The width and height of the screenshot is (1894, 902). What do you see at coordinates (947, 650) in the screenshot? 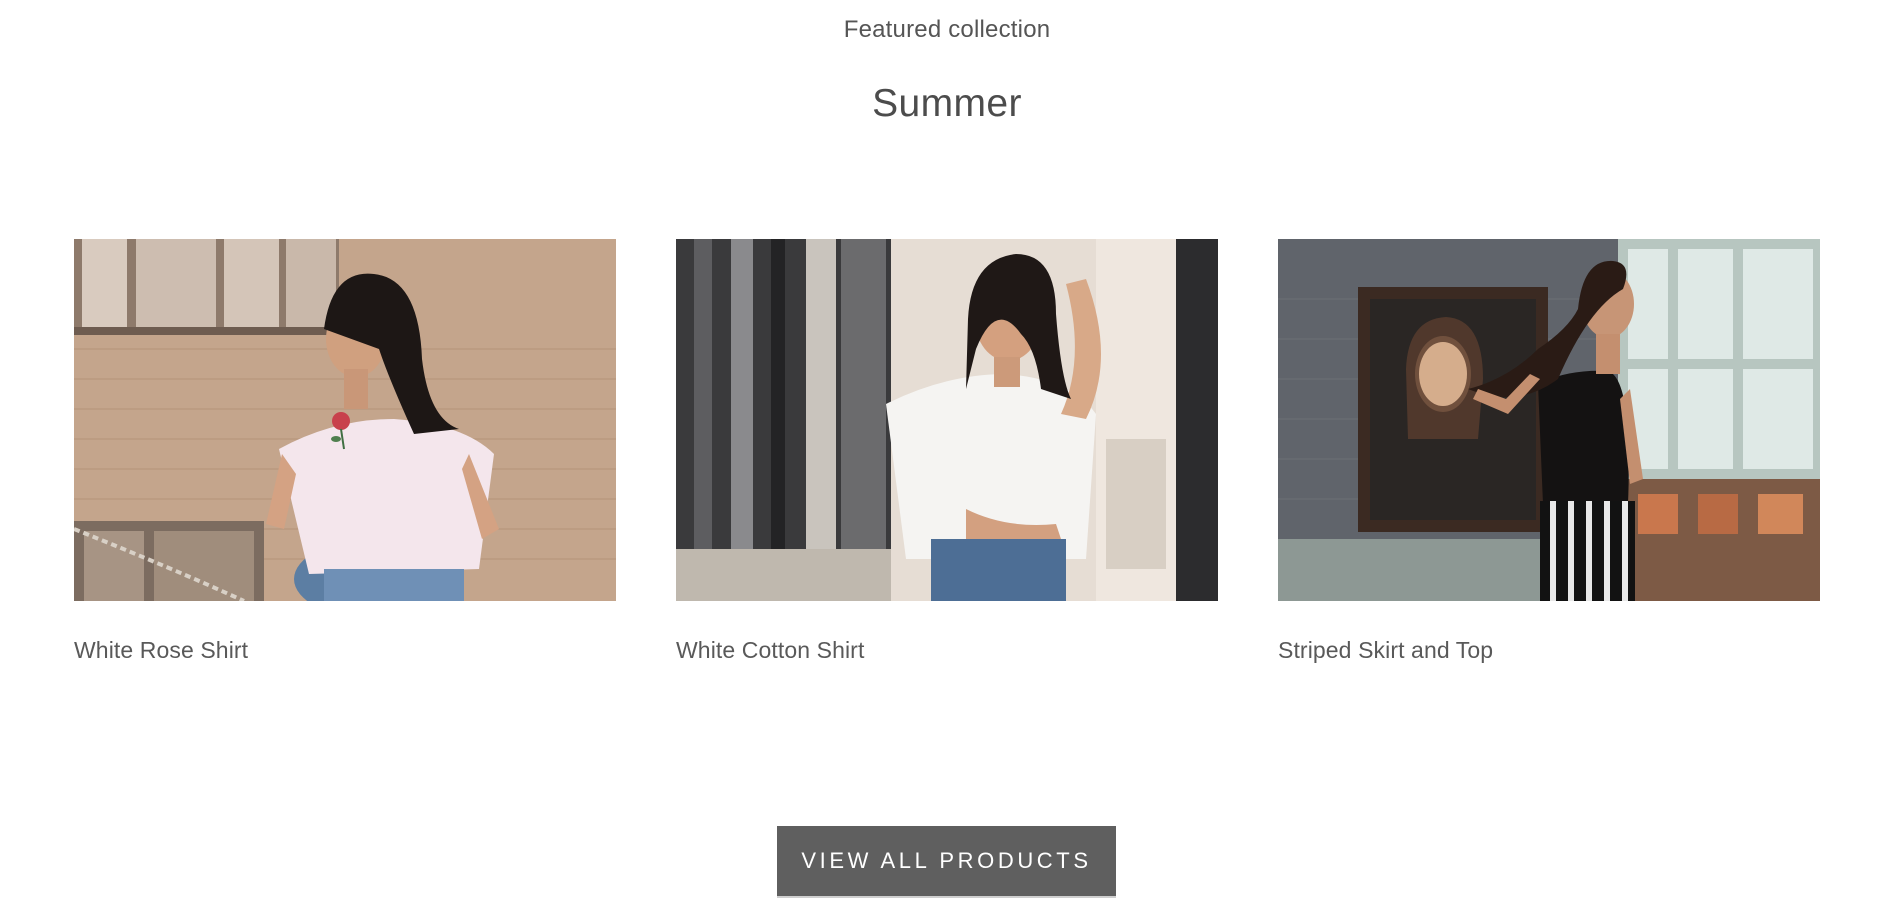
I see `product-title: White Cotton Shirt` at bounding box center [947, 650].